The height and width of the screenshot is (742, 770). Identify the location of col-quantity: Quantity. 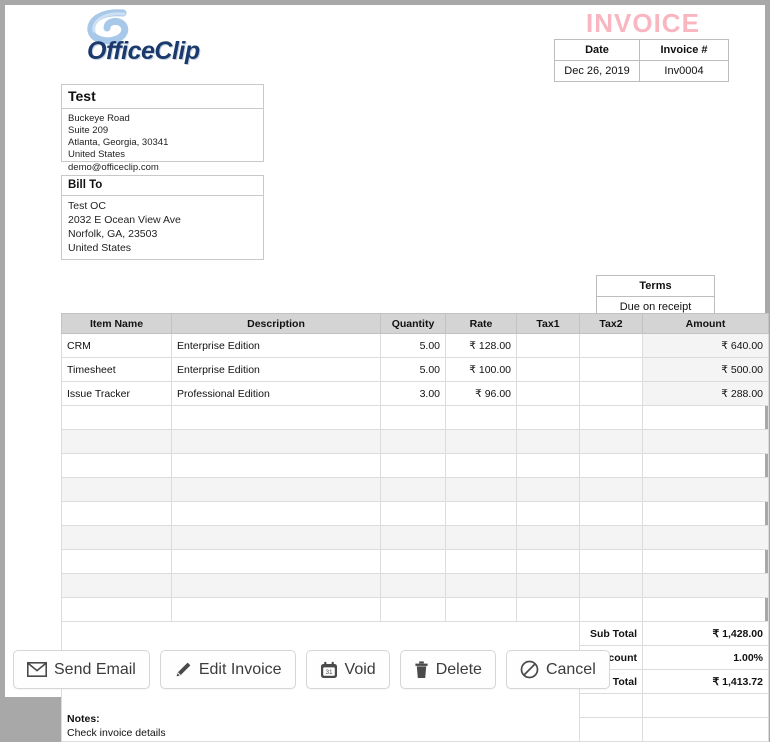
(413, 323).